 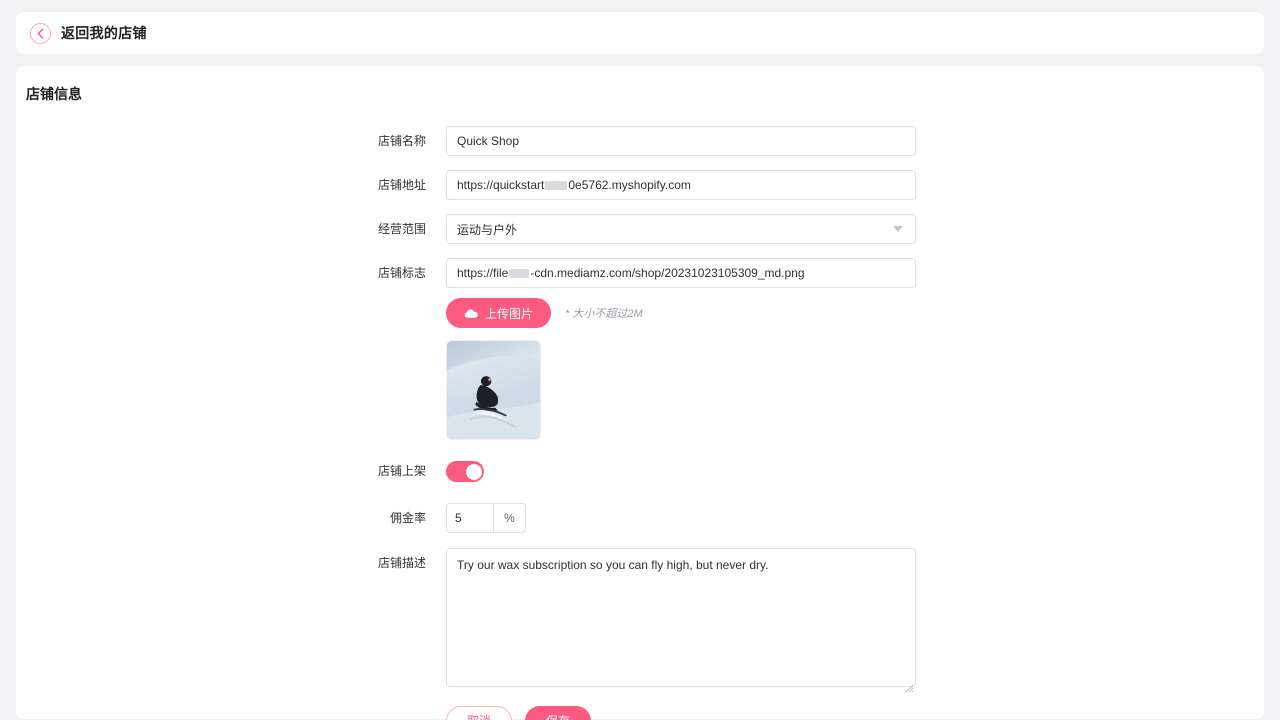 What do you see at coordinates (558, 713) in the screenshot?
I see `save-button: 保存` at bounding box center [558, 713].